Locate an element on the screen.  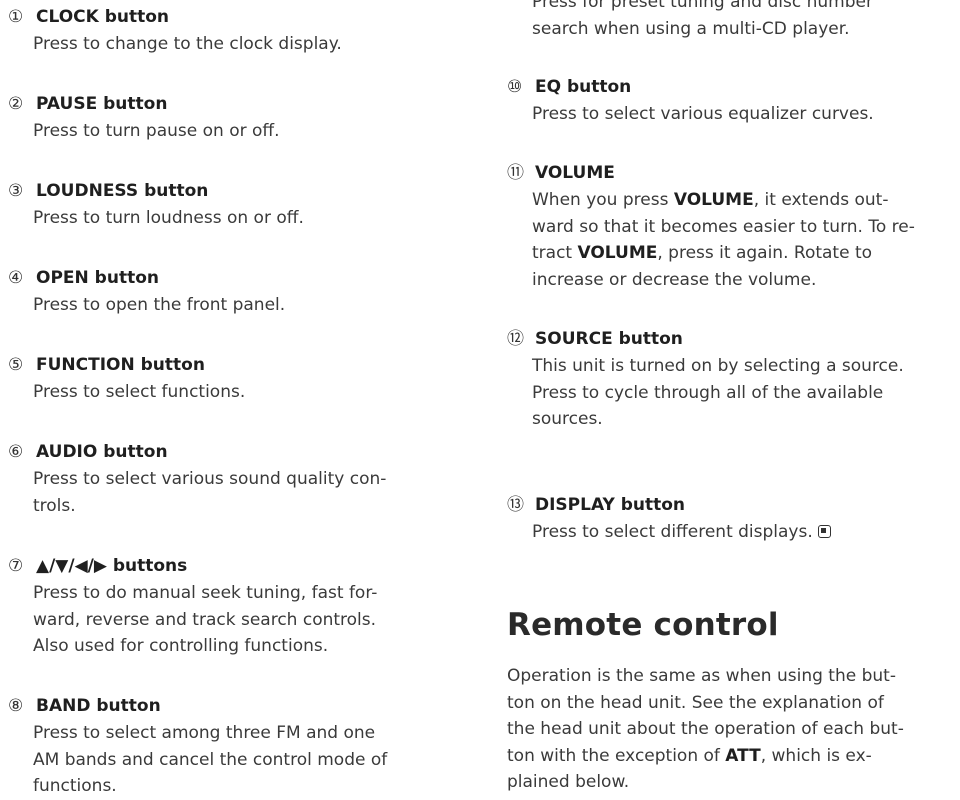
entry-heading: ⑬ DISPLAY button is located at coordinates (732, 505).